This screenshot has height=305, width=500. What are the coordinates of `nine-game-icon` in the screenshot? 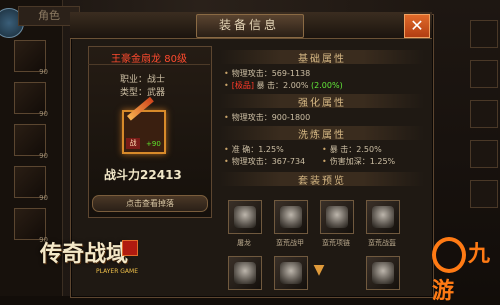 It's located at (449, 255).